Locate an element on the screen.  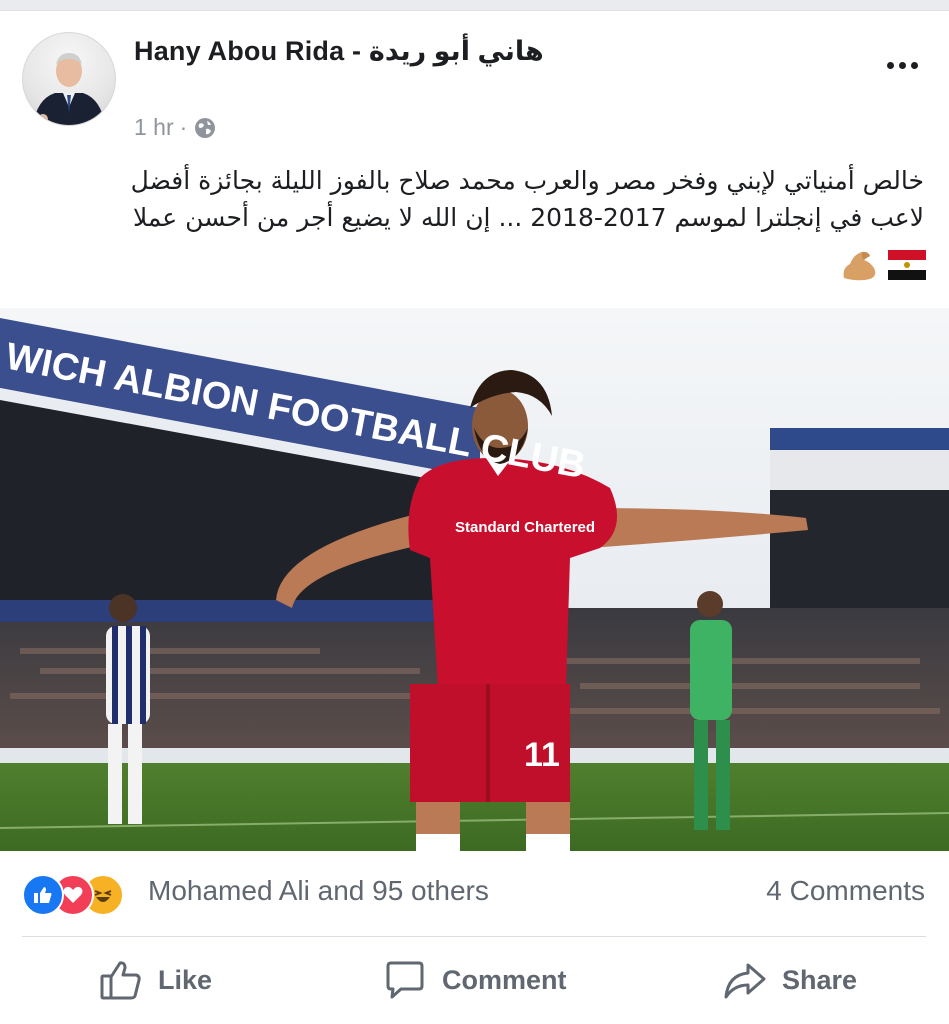
avatar is located at coordinates (69, 79).